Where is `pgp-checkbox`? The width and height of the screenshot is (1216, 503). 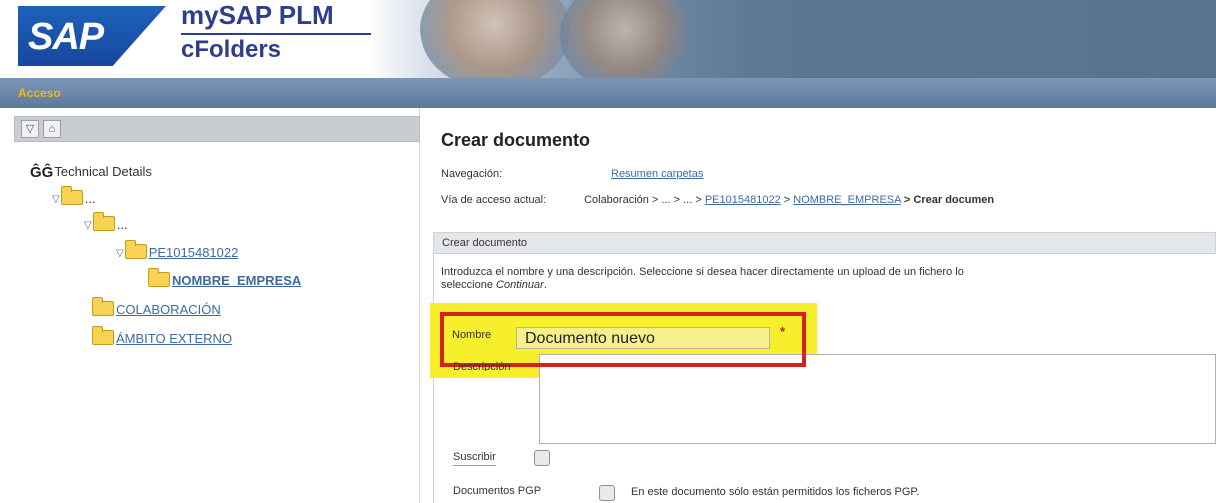 pgp-checkbox is located at coordinates (607, 493).